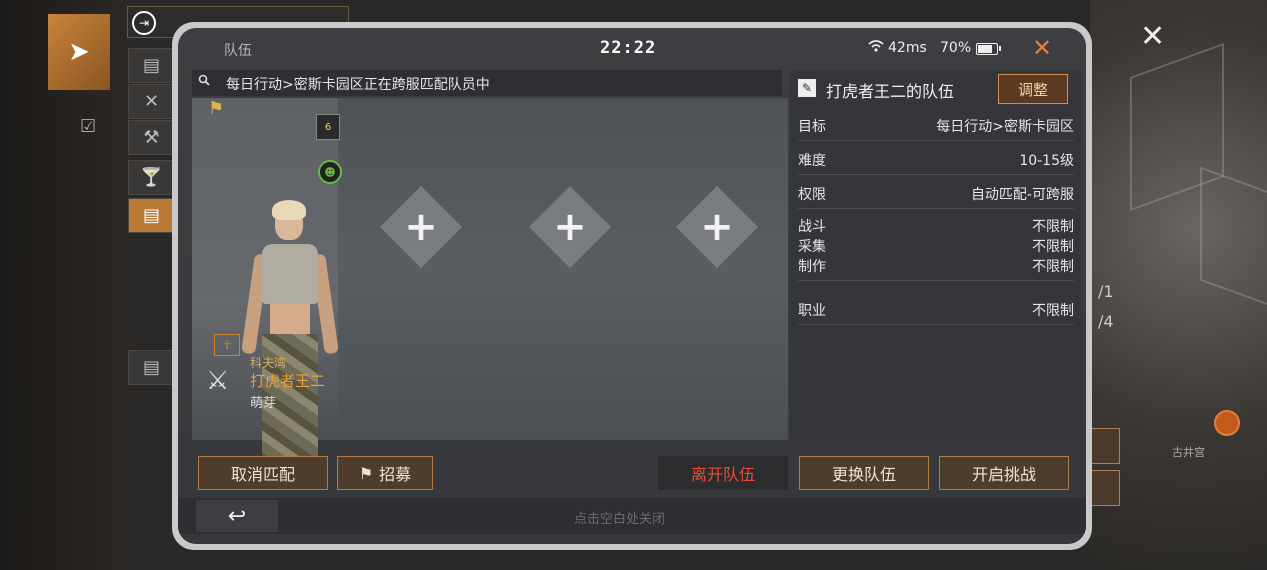 This screenshot has width=1267, height=570. Describe the element at coordinates (151, 177) in the screenshot. I see `side-tab-cocktail-icon: 🍸` at that location.